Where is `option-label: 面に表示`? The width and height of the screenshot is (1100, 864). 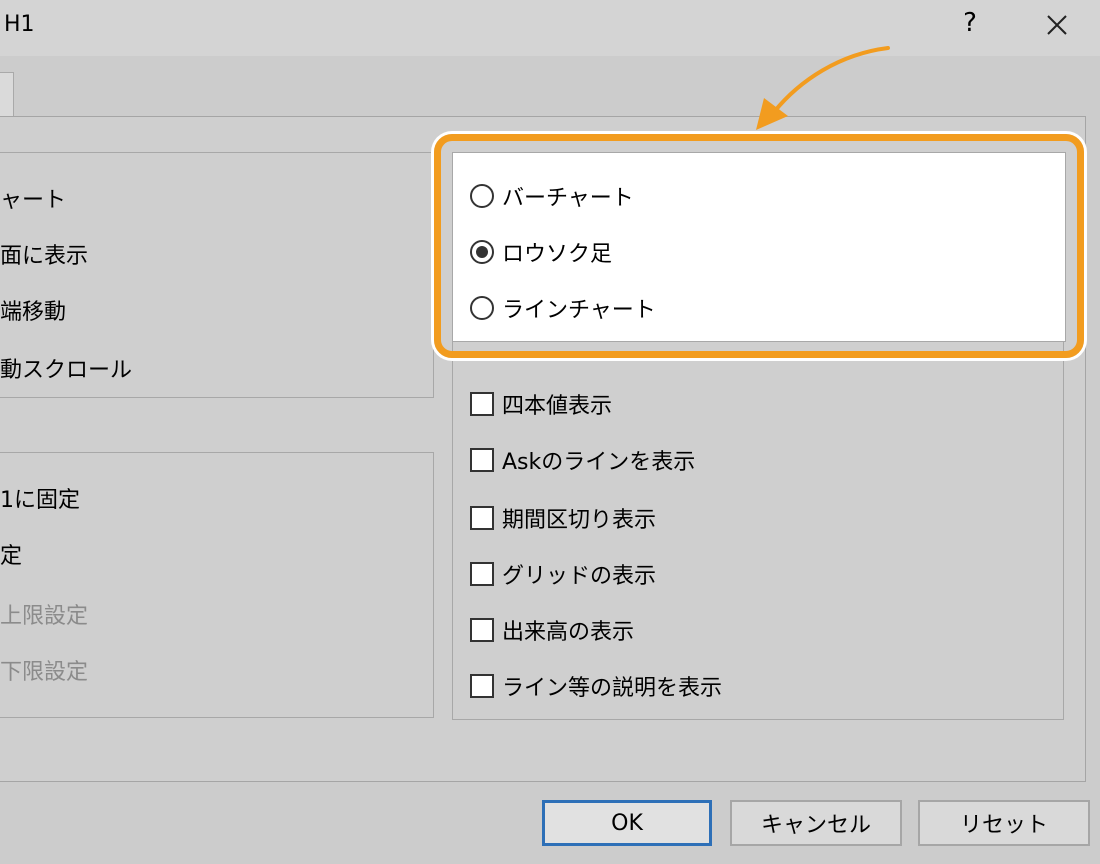 option-label: 面に表示 is located at coordinates (44, 254).